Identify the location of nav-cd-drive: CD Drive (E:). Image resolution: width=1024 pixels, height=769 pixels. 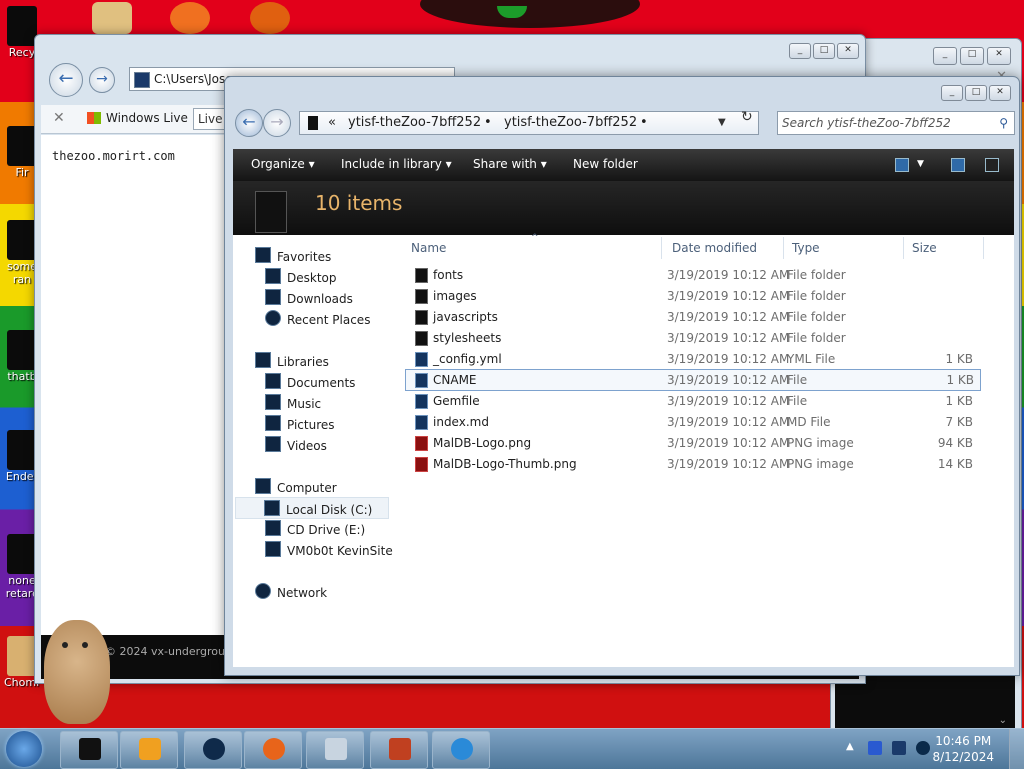
(315, 528).